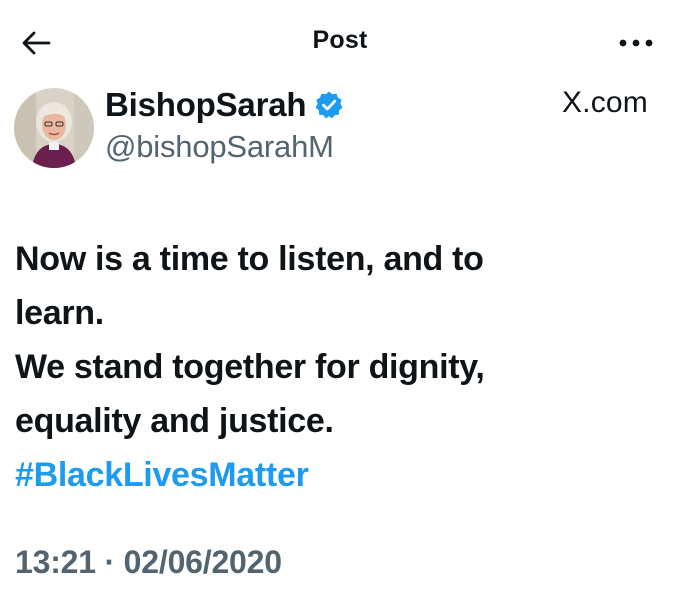  What do you see at coordinates (249, 259) in the screenshot?
I see `post-text-line: Now is a time to listen, and to` at bounding box center [249, 259].